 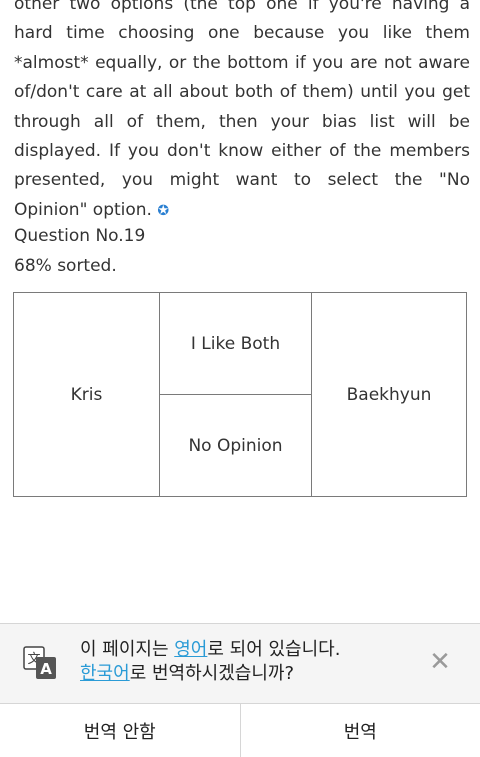 I want to click on source-language-link: 영어, so click(x=190, y=649).